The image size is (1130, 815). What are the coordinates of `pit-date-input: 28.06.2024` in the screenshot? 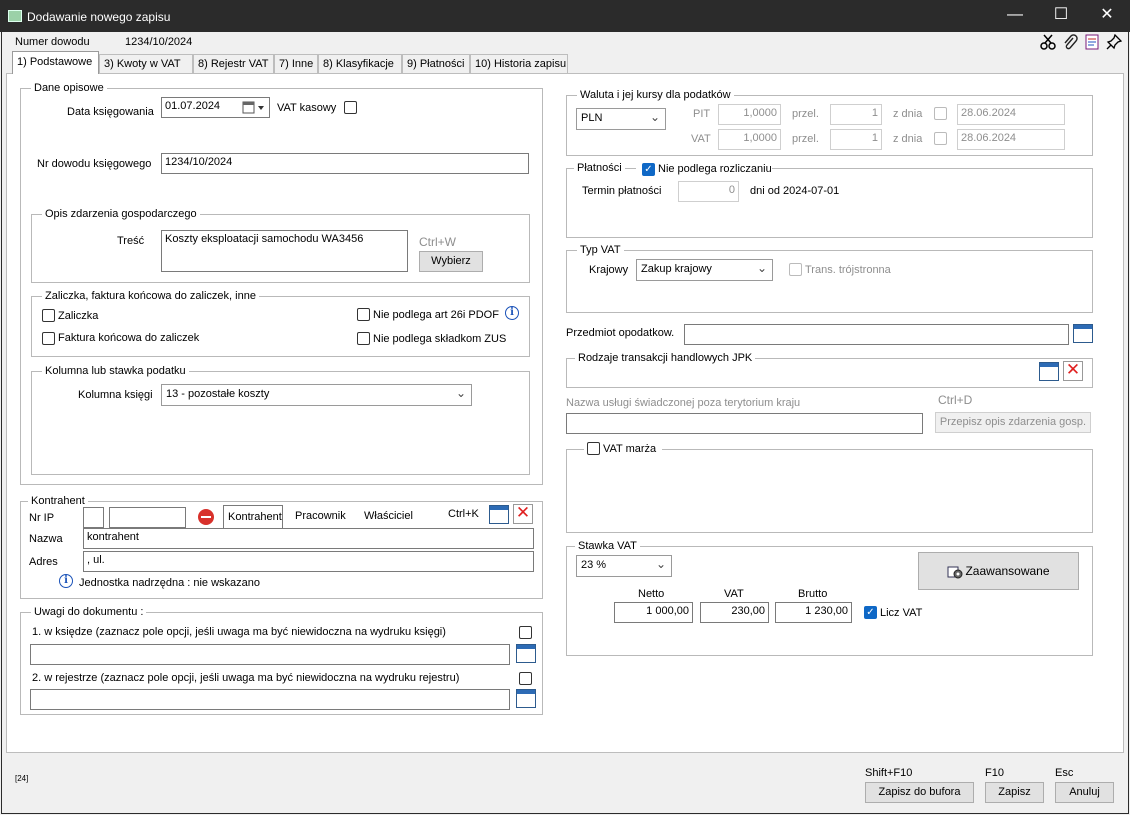 It's located at (1011, 114).